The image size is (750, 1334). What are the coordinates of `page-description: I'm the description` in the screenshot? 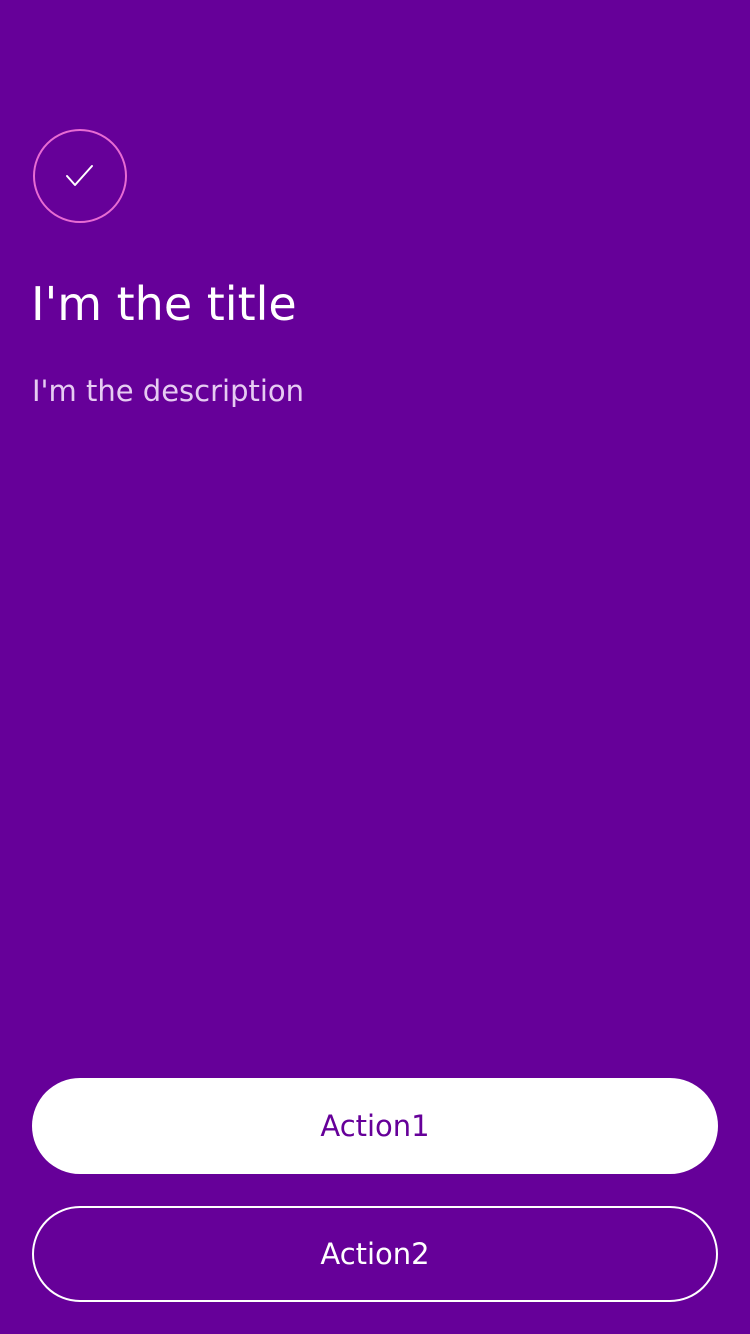 It's located at (168, 391).